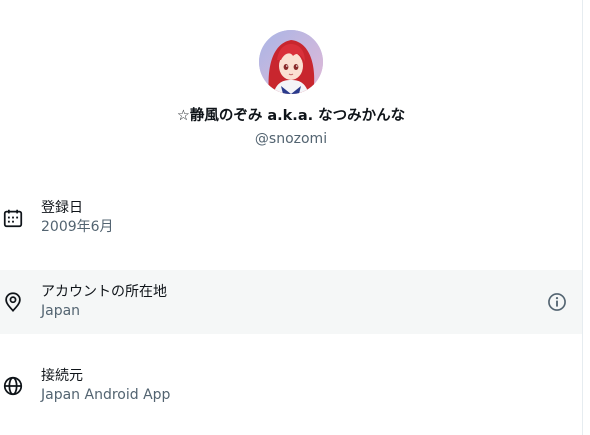 This screenshot has width=590, height=435. I want to click on display-name: ☆静風のぞみ a.k.a. なつみかんな, so click(291, 116).